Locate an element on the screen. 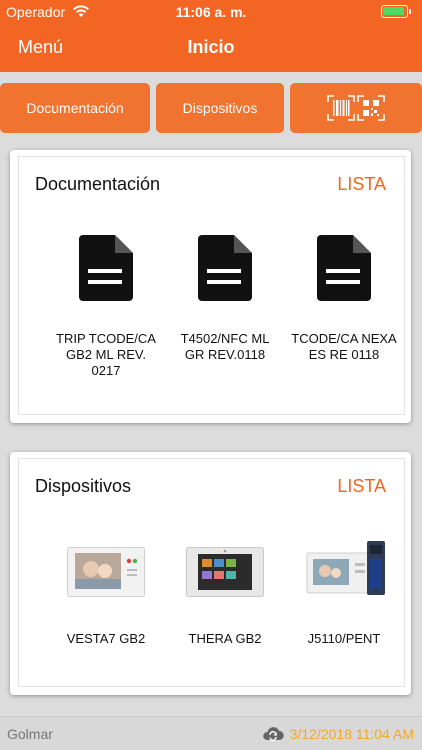 The height and width of the screenshot is (750, 422). j5110-kit-image is located at coordinates (345, 568).